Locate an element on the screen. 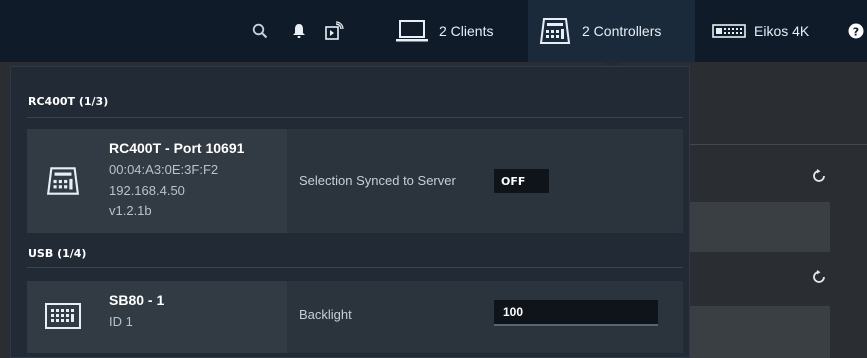 Image resolution: width=867 pixels, height=358 pixels. device-name: SB80 - 1 is located at coordinates (137, 300).